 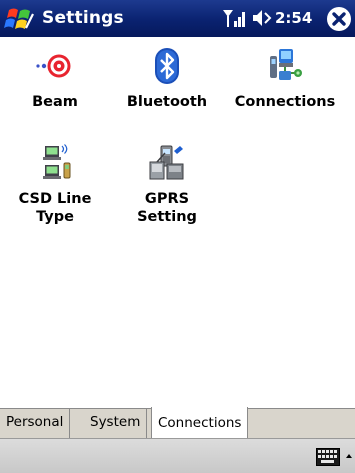 What do you see at coordinates (167, 66) in the screenshot?
I see `bluetooth-icon` at bounding box center [167, 66].